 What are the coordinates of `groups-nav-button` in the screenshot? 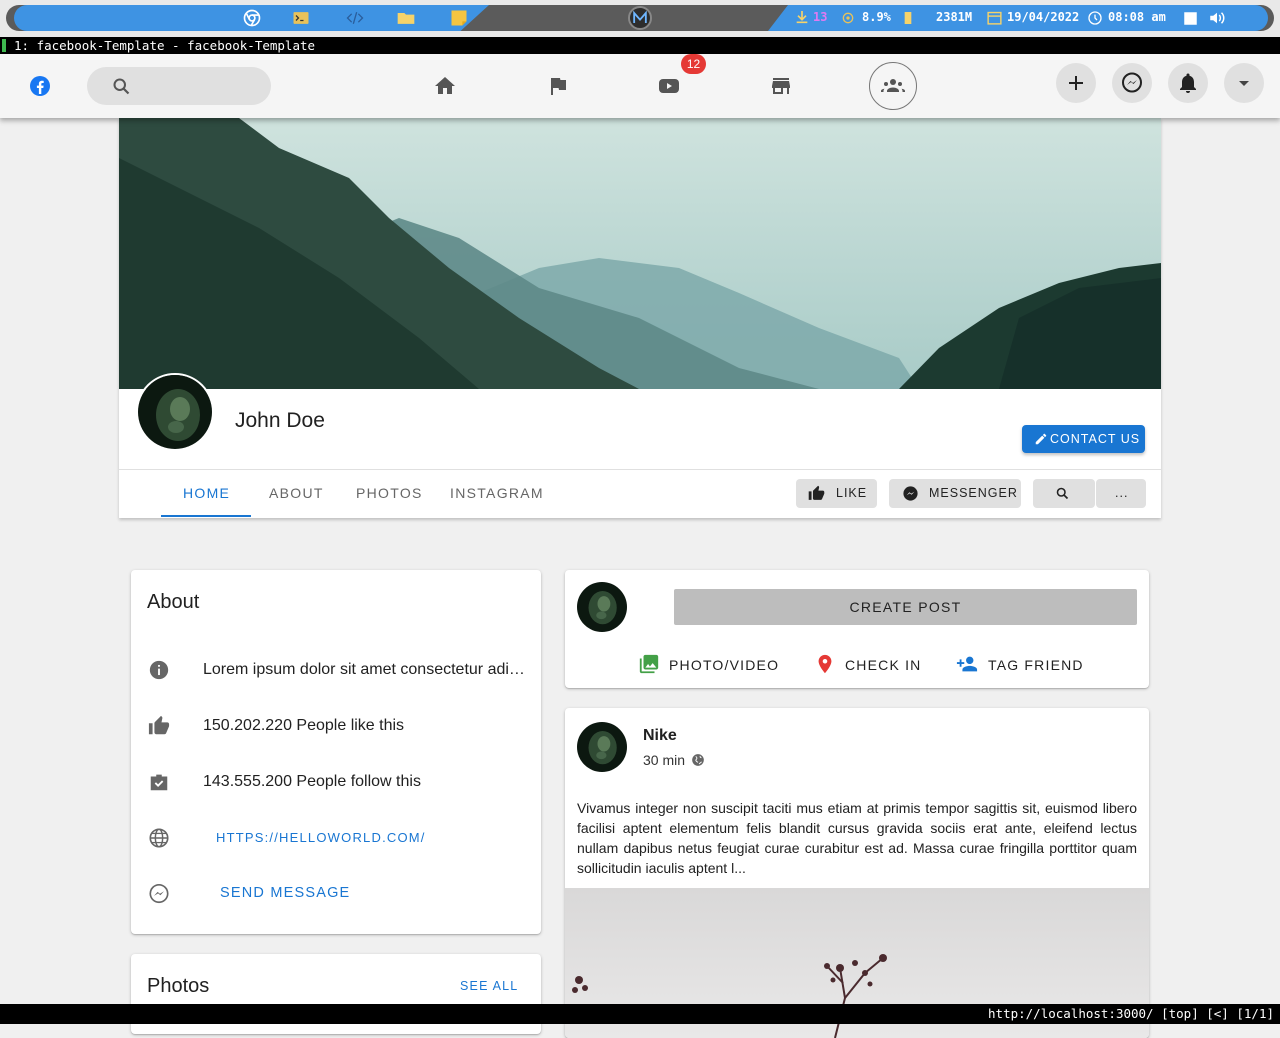 It's located at (893, 86).